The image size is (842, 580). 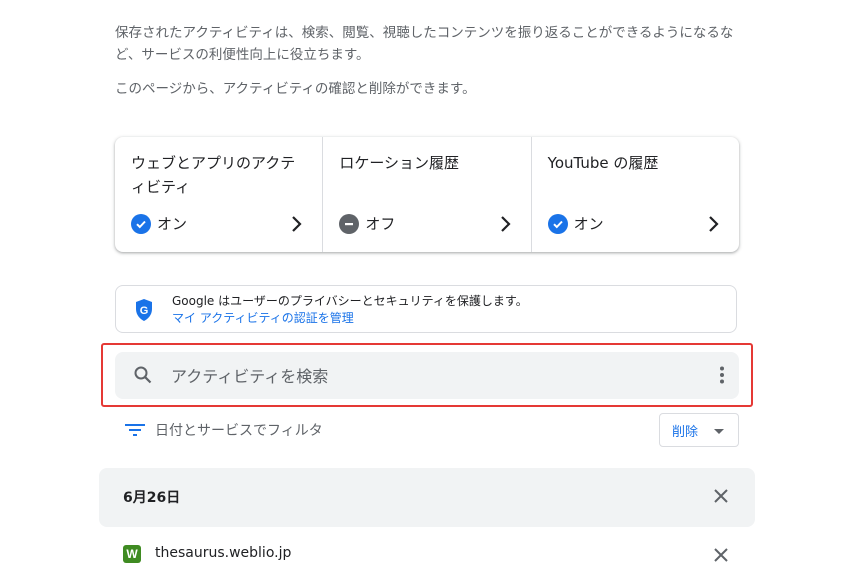 I want to click on card-web-app-activity: ウェブとアプリのアクティビティ オン, so click(x=218, y=194).